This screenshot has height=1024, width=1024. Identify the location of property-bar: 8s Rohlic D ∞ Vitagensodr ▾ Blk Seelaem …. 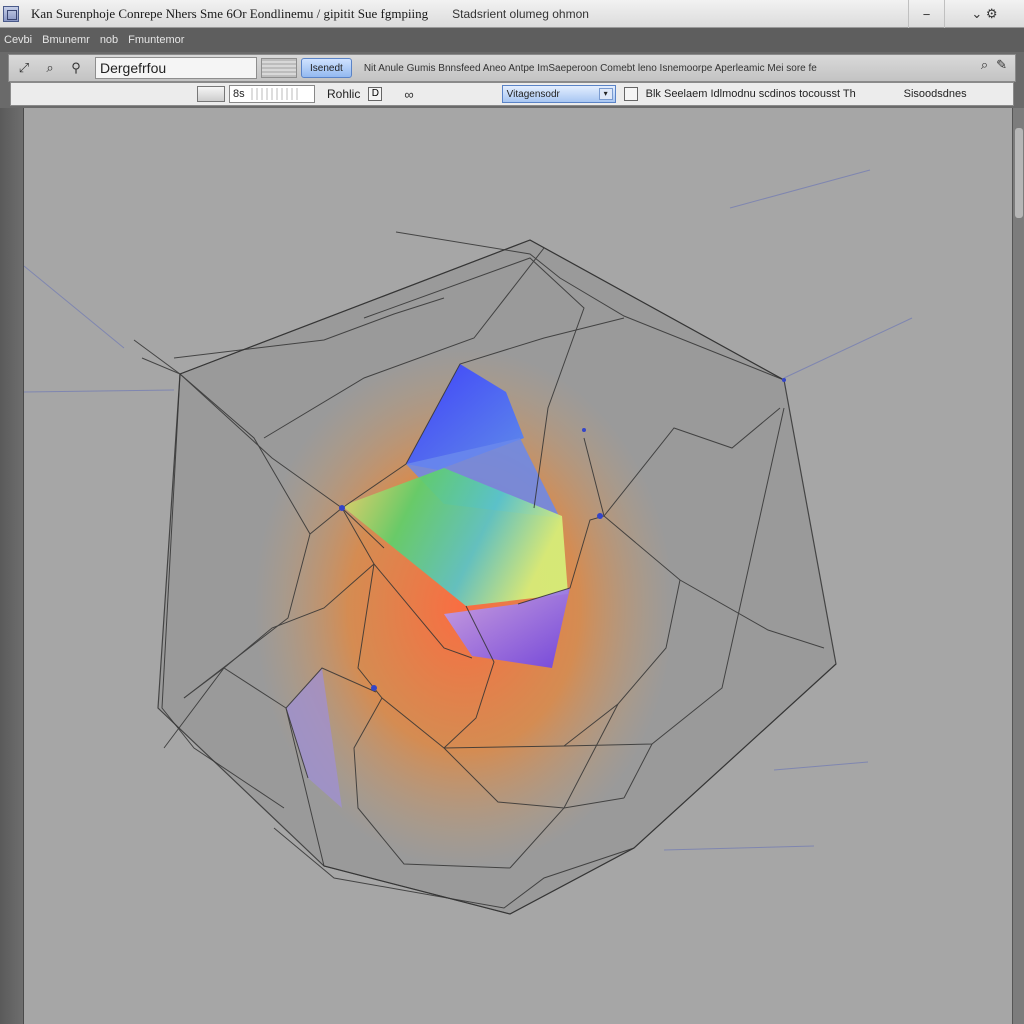
(512, 94).